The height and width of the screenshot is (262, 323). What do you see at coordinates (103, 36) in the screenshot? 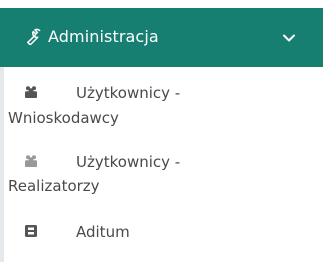
I see `menu-header-label: Administracja` at bounding box center [103, 36].